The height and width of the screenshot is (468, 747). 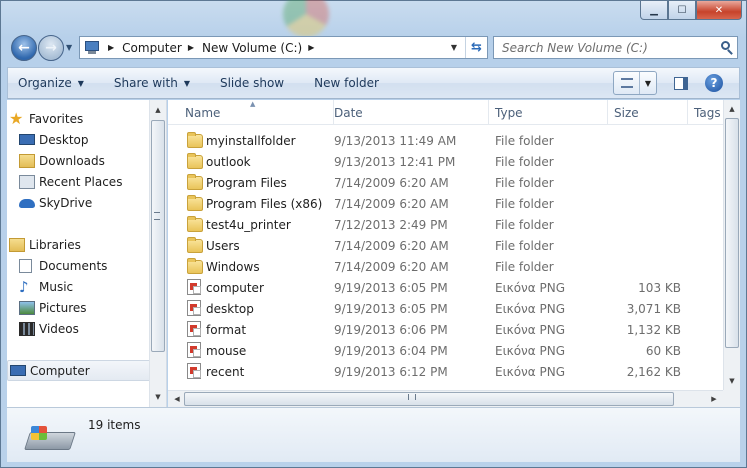 I want to click on table-row: mouse 9/19/2013 6:04 PM Εικόνα PNG 60 KB, so click(x=445, y=350).